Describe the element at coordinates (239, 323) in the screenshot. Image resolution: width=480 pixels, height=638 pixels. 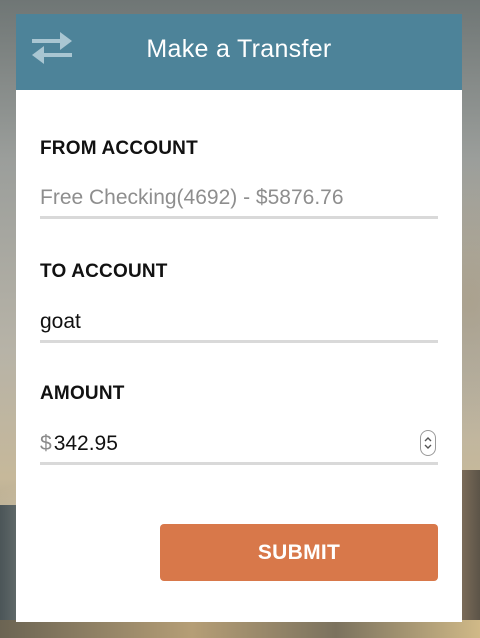
I see `to-account-input: goat` at that location.